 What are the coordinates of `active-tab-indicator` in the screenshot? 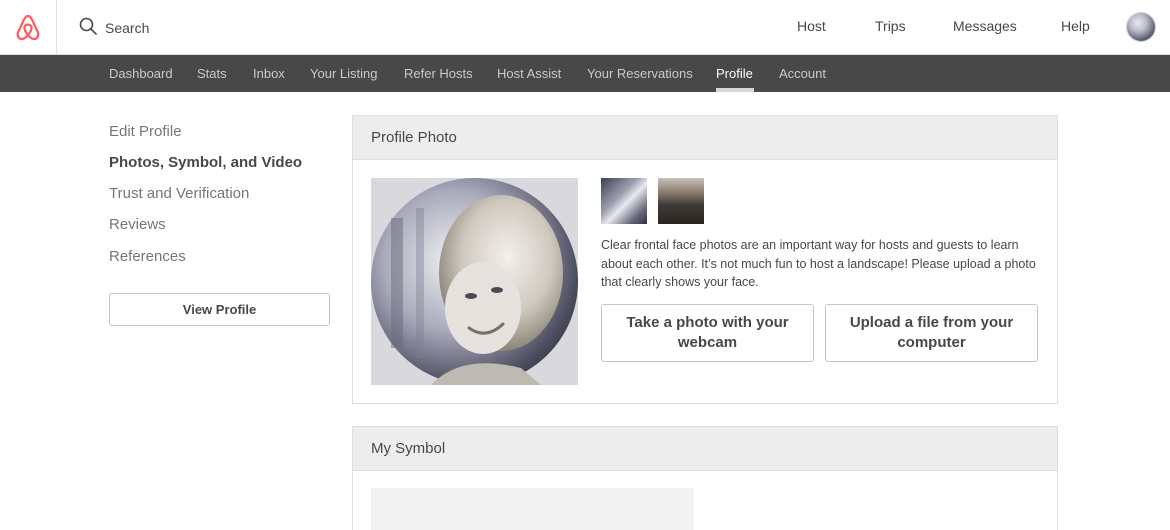 It's located at (735, 90).